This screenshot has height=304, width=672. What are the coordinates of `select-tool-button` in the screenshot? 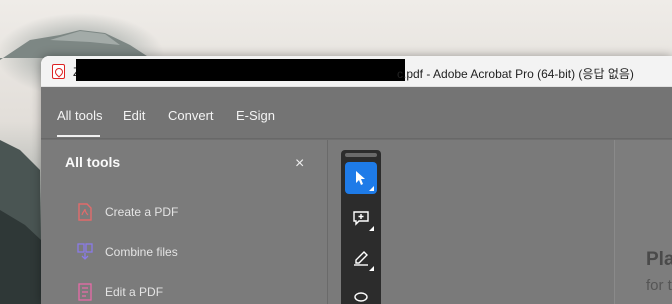 It's located at (361, 178).